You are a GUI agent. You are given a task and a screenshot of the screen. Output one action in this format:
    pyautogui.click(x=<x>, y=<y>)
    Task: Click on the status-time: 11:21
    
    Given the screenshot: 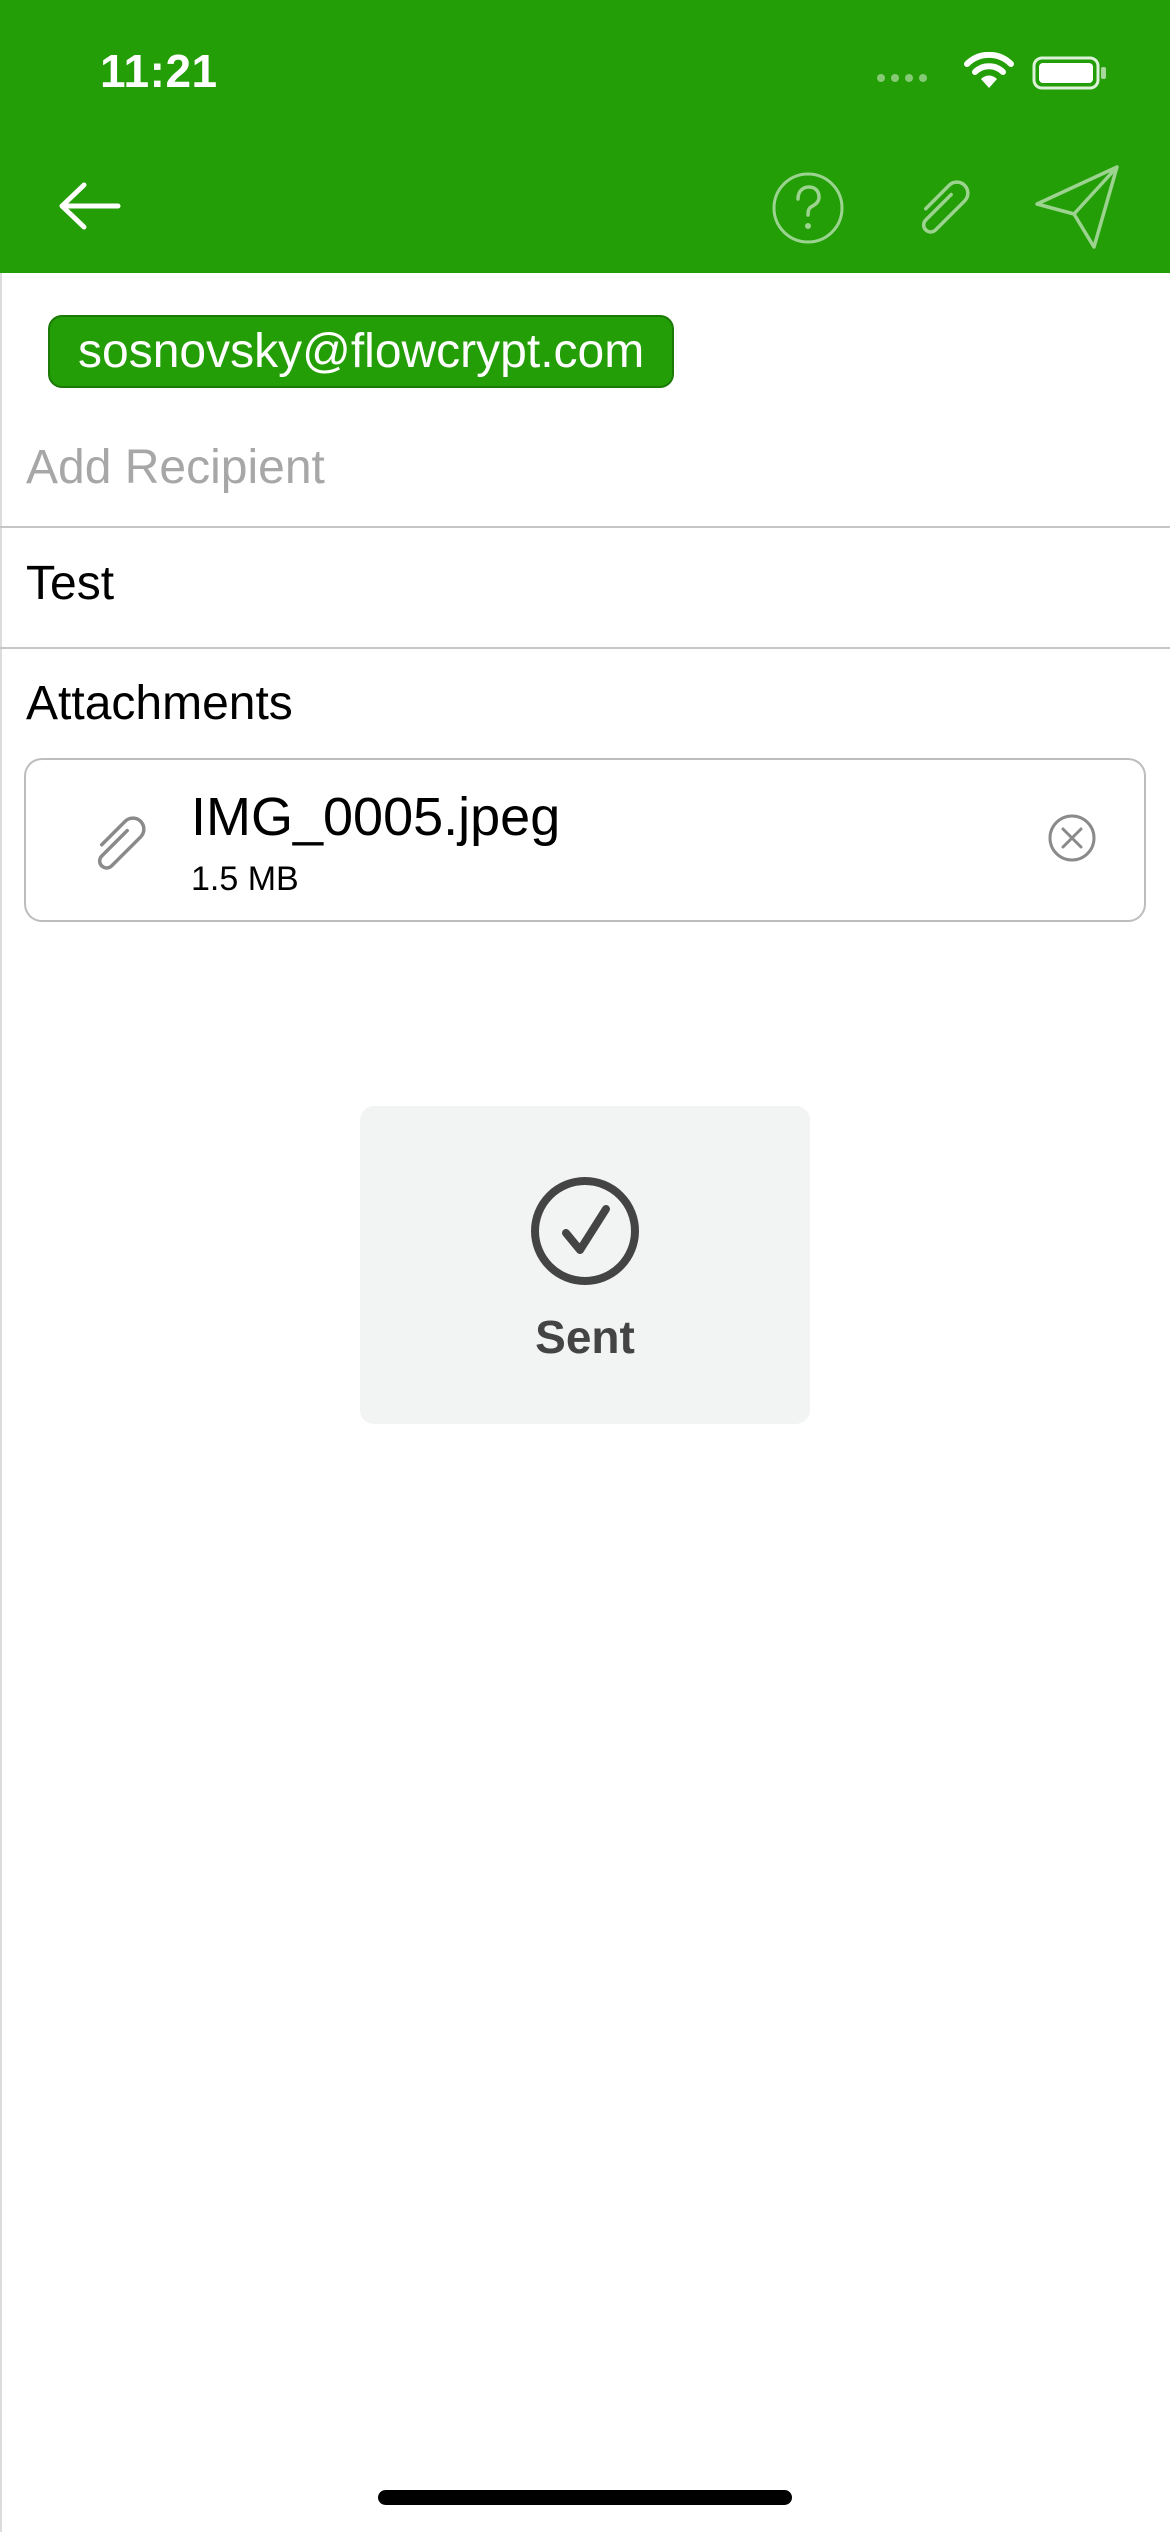 What is the action you would take?
    pyautogui.click(x=159, y=71)
    